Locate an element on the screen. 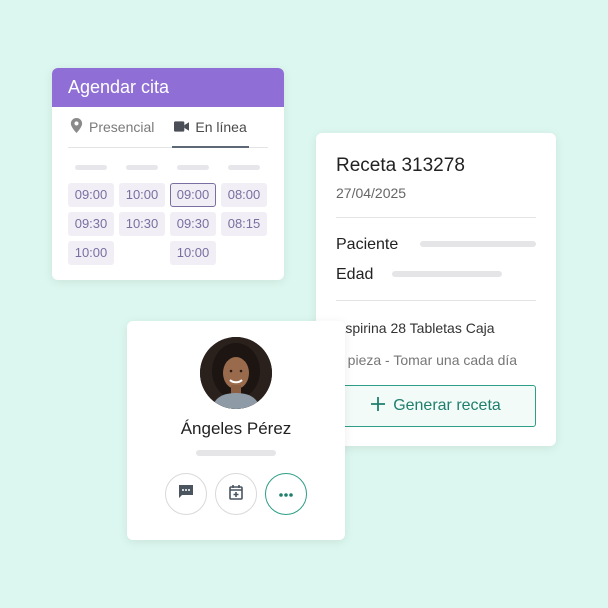 The height and width of the screenshot is (608, 608). age-label: Edad is located at coordinates (355, 274).